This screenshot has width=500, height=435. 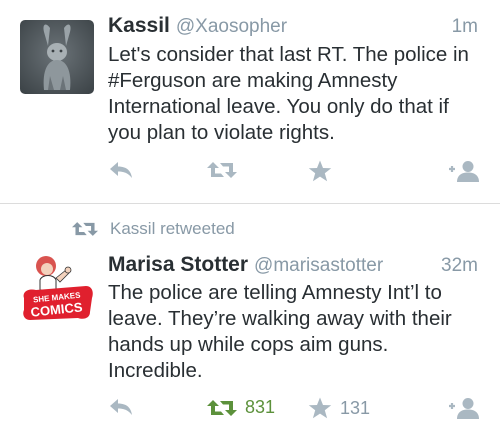 What do you see at coordinates (260, 407) in the screenshot?
I see `retweet-count: 831` at bounding box center [260, 407].